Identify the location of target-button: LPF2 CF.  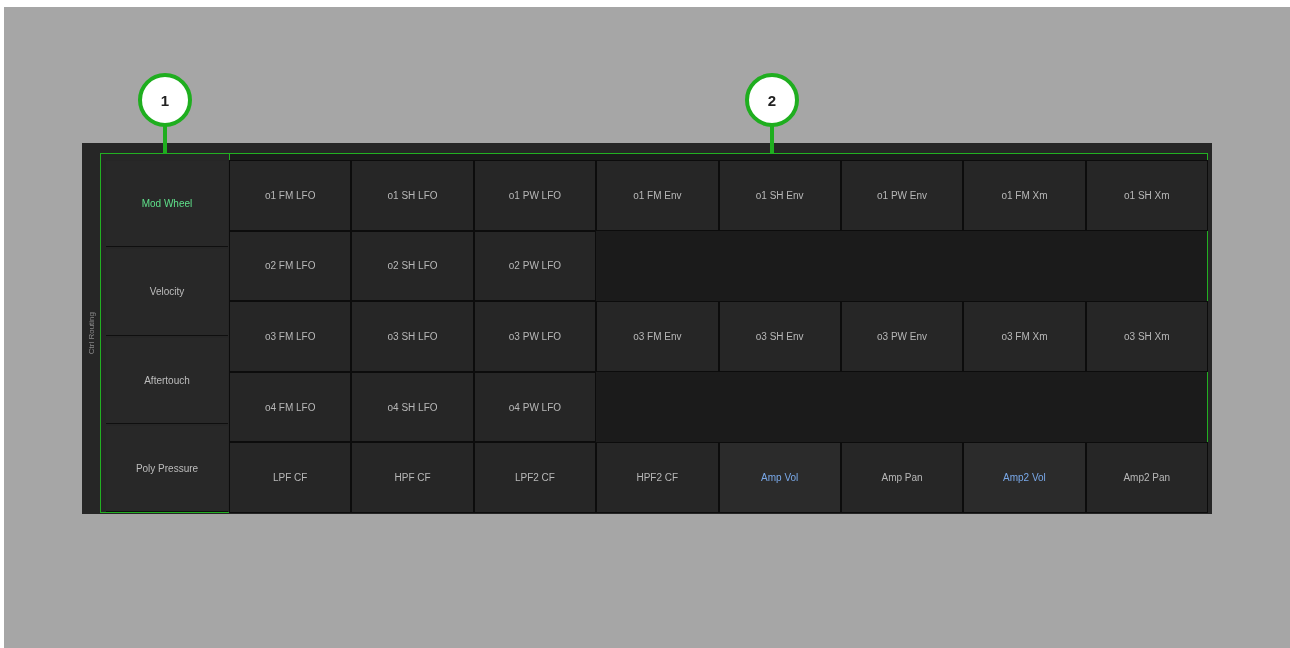
(535, 477).